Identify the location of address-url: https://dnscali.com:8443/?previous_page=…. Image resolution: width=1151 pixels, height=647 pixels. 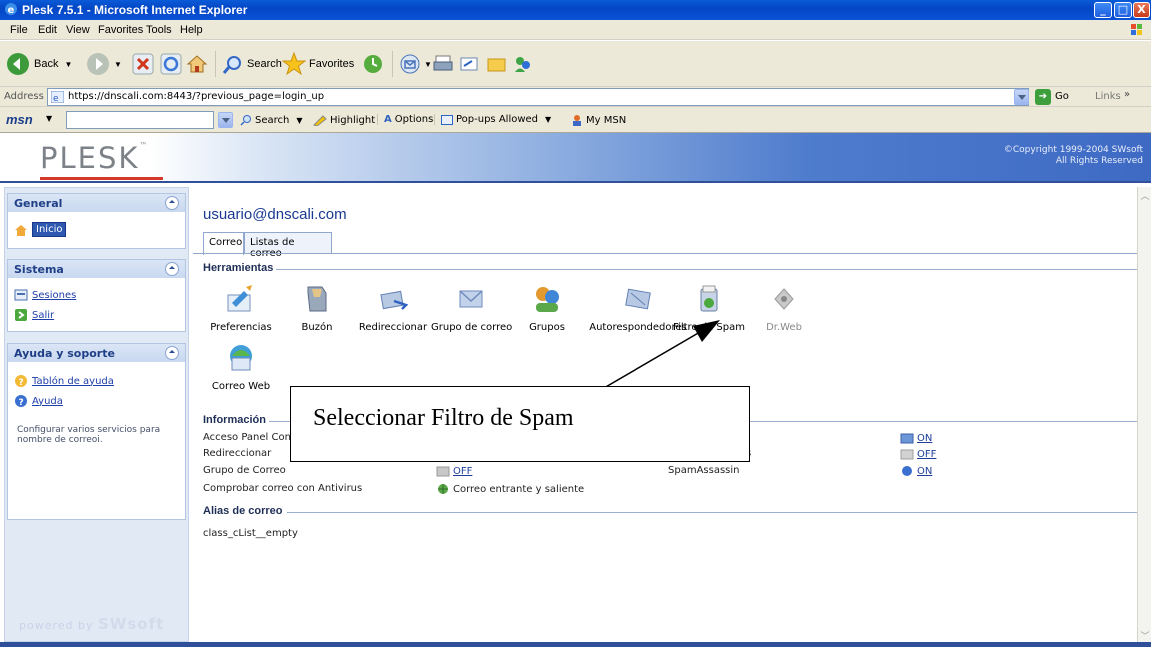
(196, 96).